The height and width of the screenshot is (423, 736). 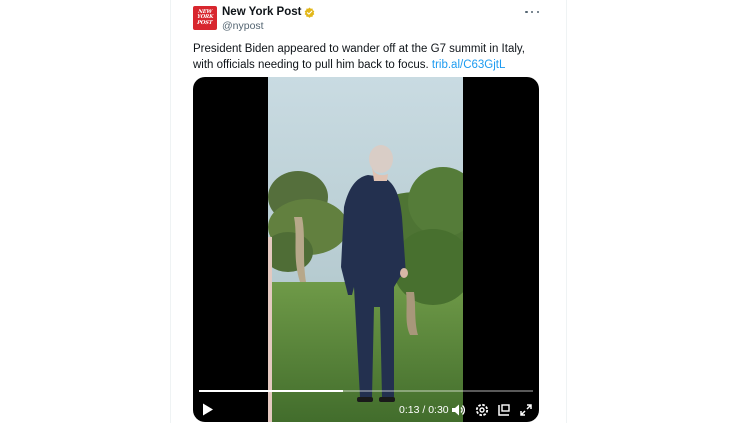 I want to click on play-icon, so click(x=208, y=409).